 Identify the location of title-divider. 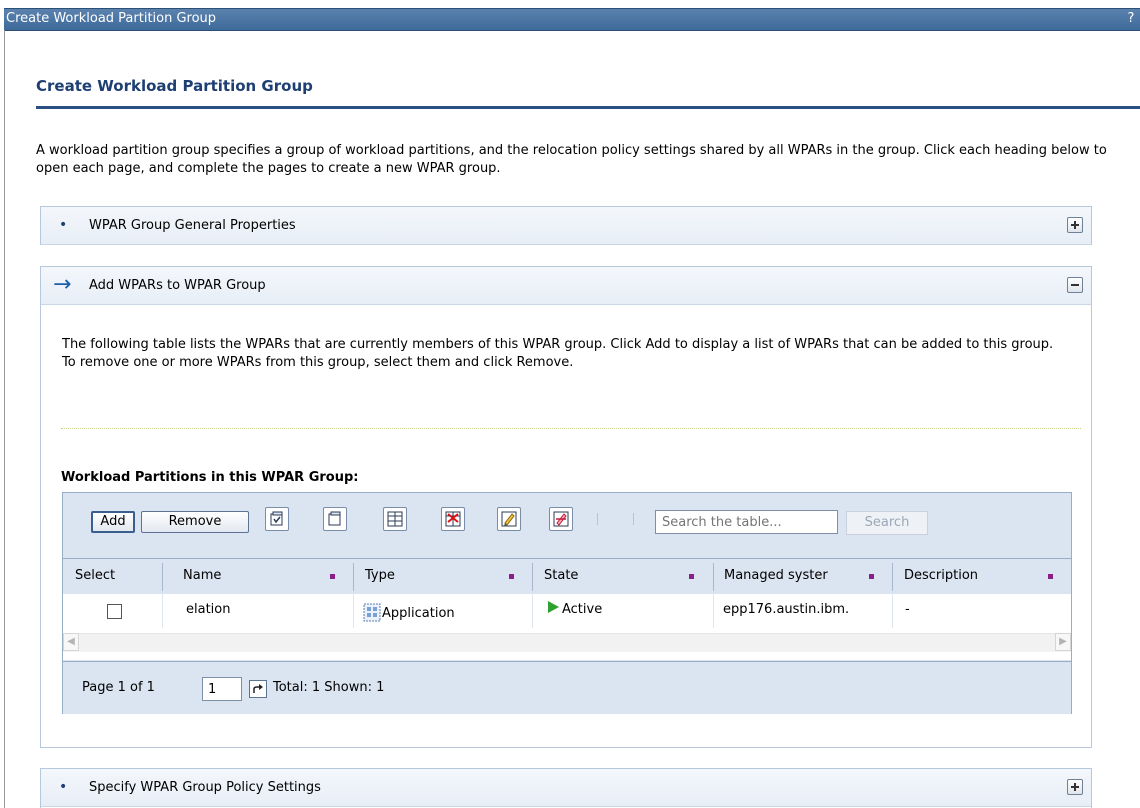
(588, 107).